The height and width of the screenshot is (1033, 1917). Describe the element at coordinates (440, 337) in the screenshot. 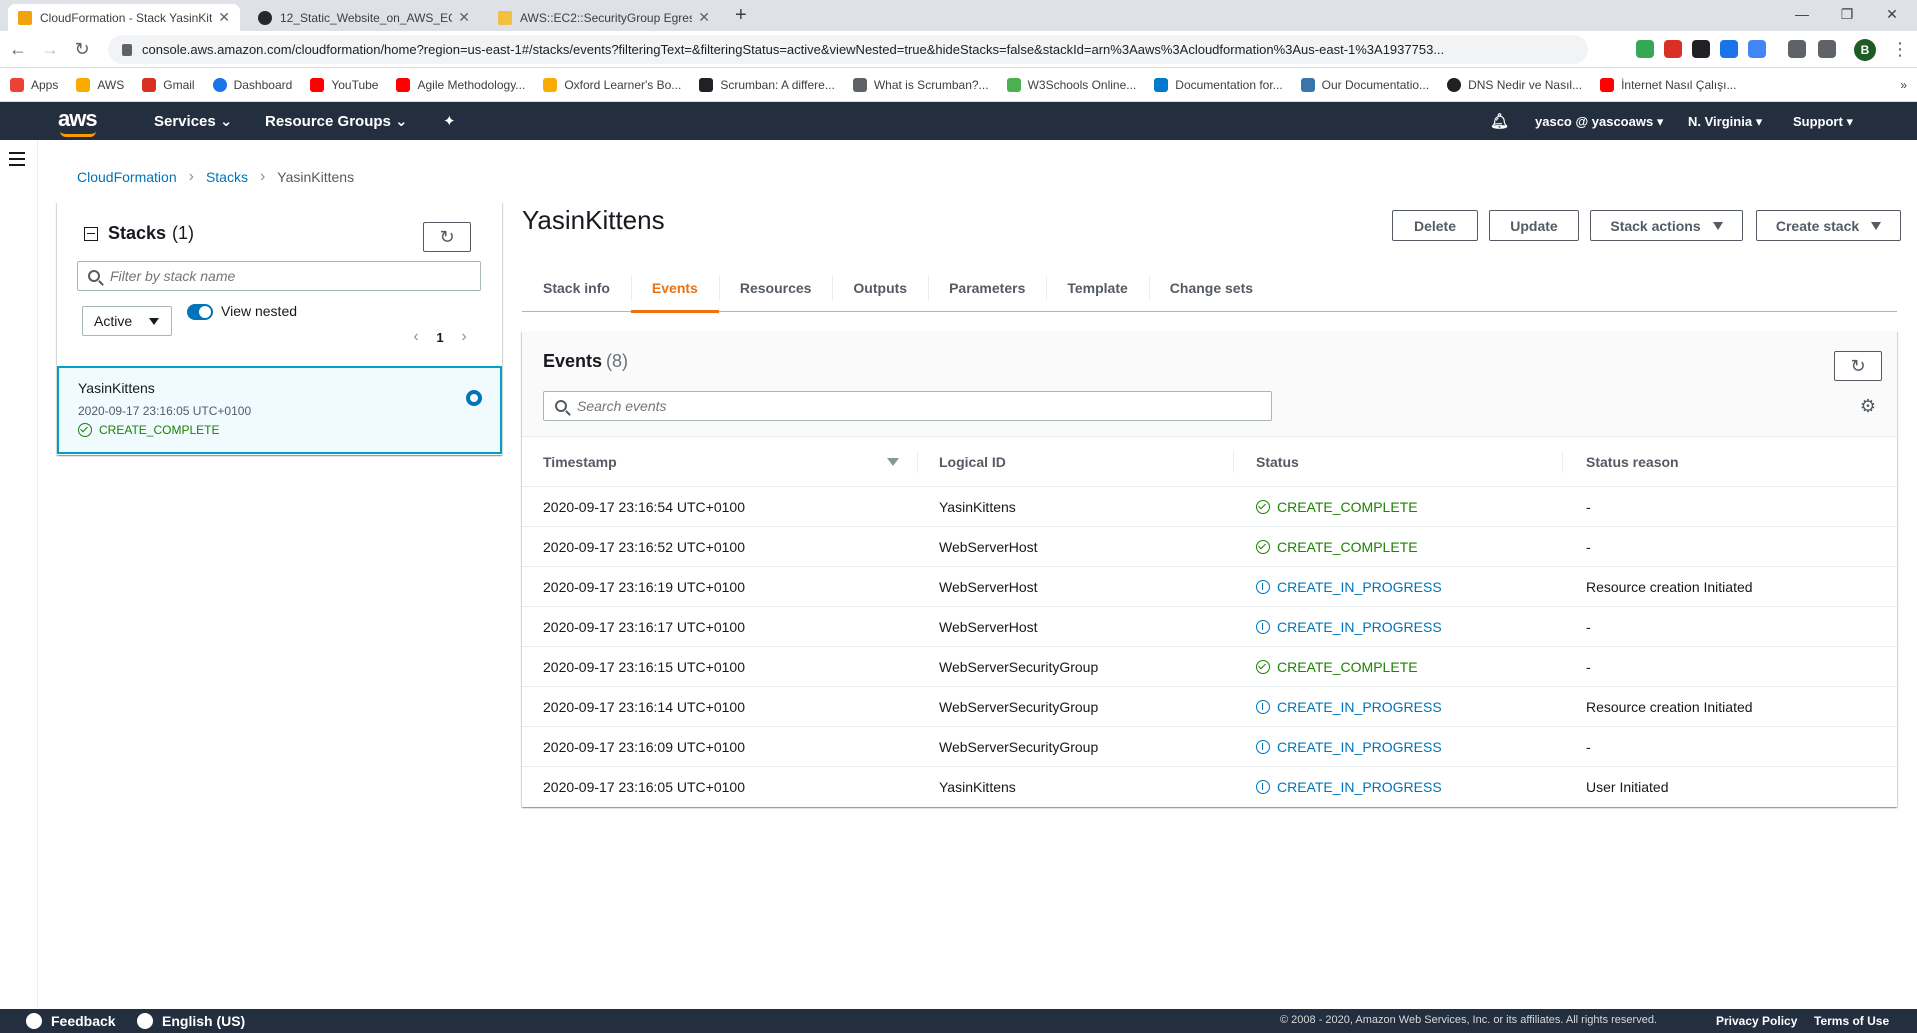

I see `page-number: 1` at that location.